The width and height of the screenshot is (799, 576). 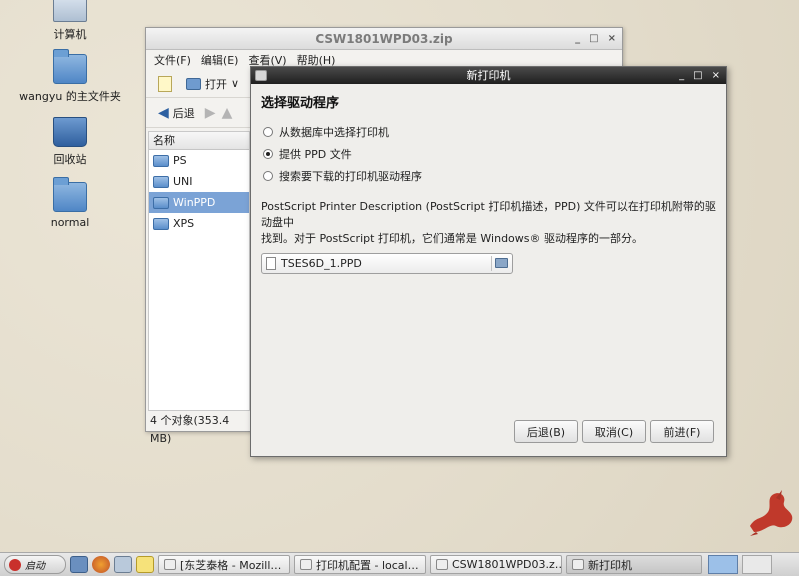 What do you see at coordinates (70, 34) in the screenshot?
I see `desktop-icon-label: 计算机` at bounding box center [70, 34].